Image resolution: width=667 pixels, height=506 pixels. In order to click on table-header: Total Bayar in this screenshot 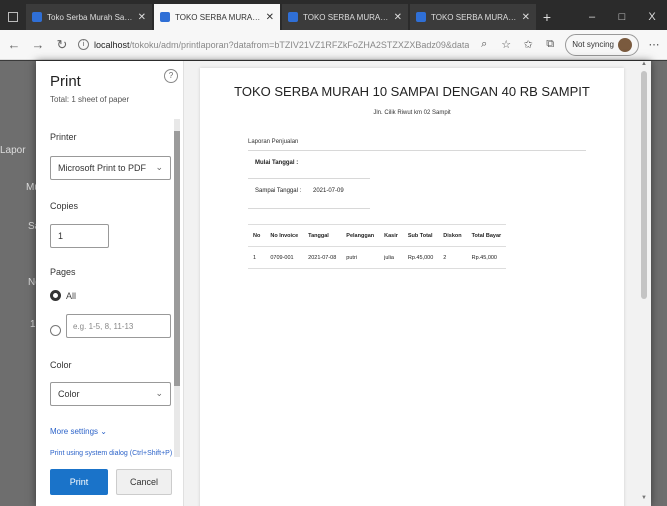, I will do `click(486, 235)`.